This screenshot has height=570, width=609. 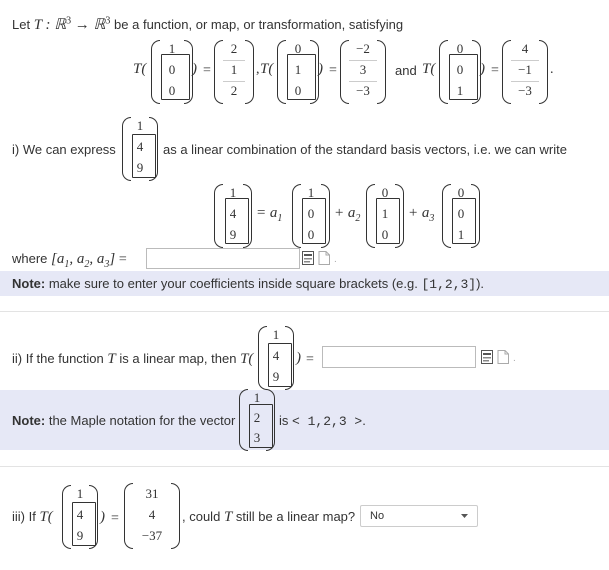 I want to click on eq-a3: + a3, so click(x=421, y=214).